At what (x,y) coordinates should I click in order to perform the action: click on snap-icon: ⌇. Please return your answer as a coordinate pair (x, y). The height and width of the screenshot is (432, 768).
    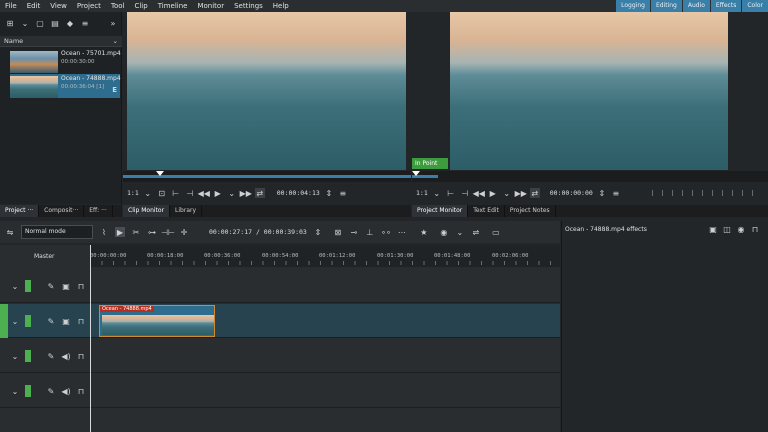
    Looking at the image, I should click on (104, 232).